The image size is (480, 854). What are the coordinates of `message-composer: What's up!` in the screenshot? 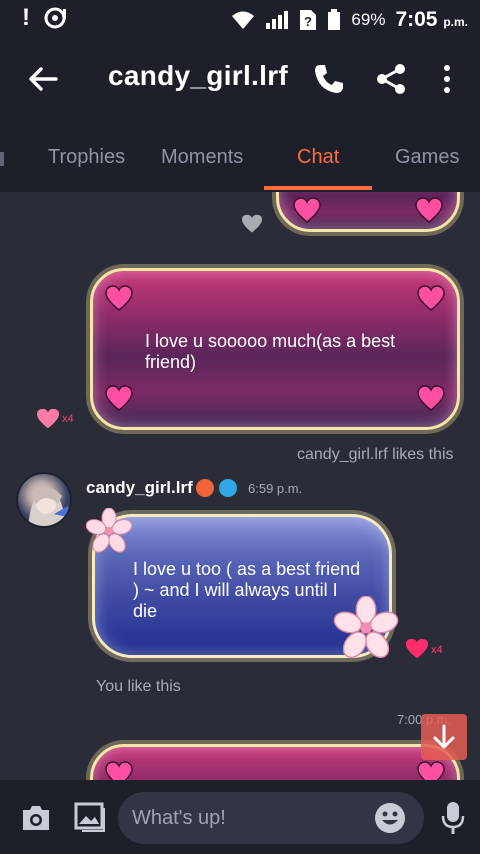 It's located at (240, 817).